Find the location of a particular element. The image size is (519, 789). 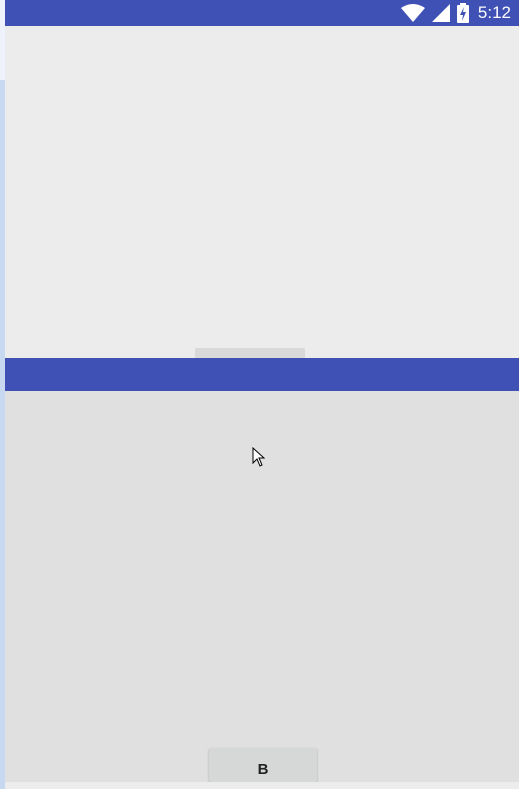

battery-charging-icon is located at coordinates (462, 13).